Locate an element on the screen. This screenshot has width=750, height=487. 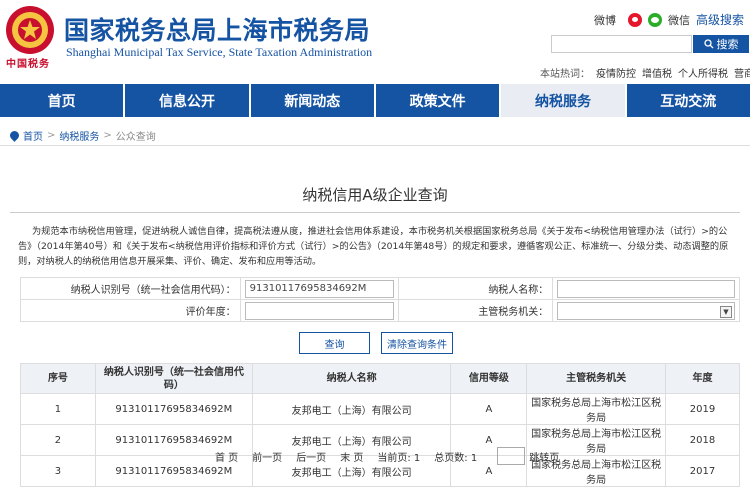
emblem-caption: 中国税务 is located at coordinates (28, 64).